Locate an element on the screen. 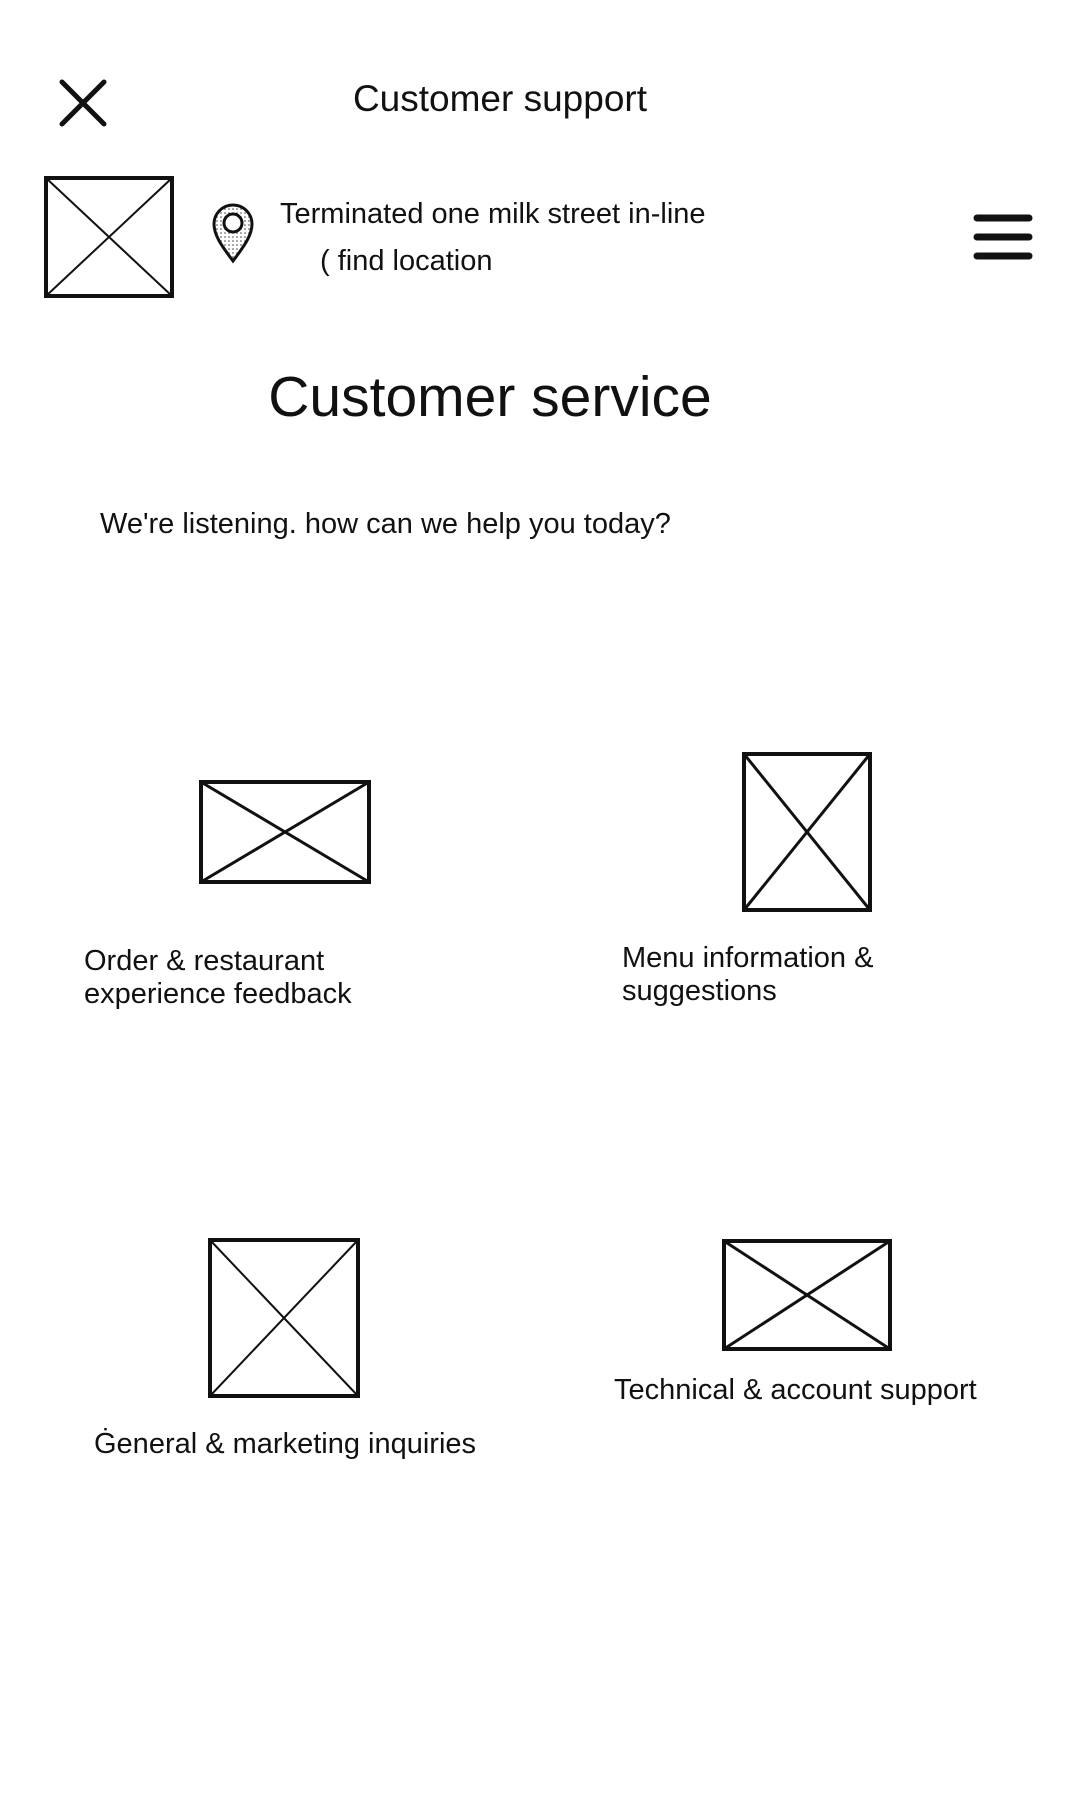 This screenshot has height=1800, width=1080. category-label: Ġeneral & marketing inquiries is located at coordinates (285, 1444).